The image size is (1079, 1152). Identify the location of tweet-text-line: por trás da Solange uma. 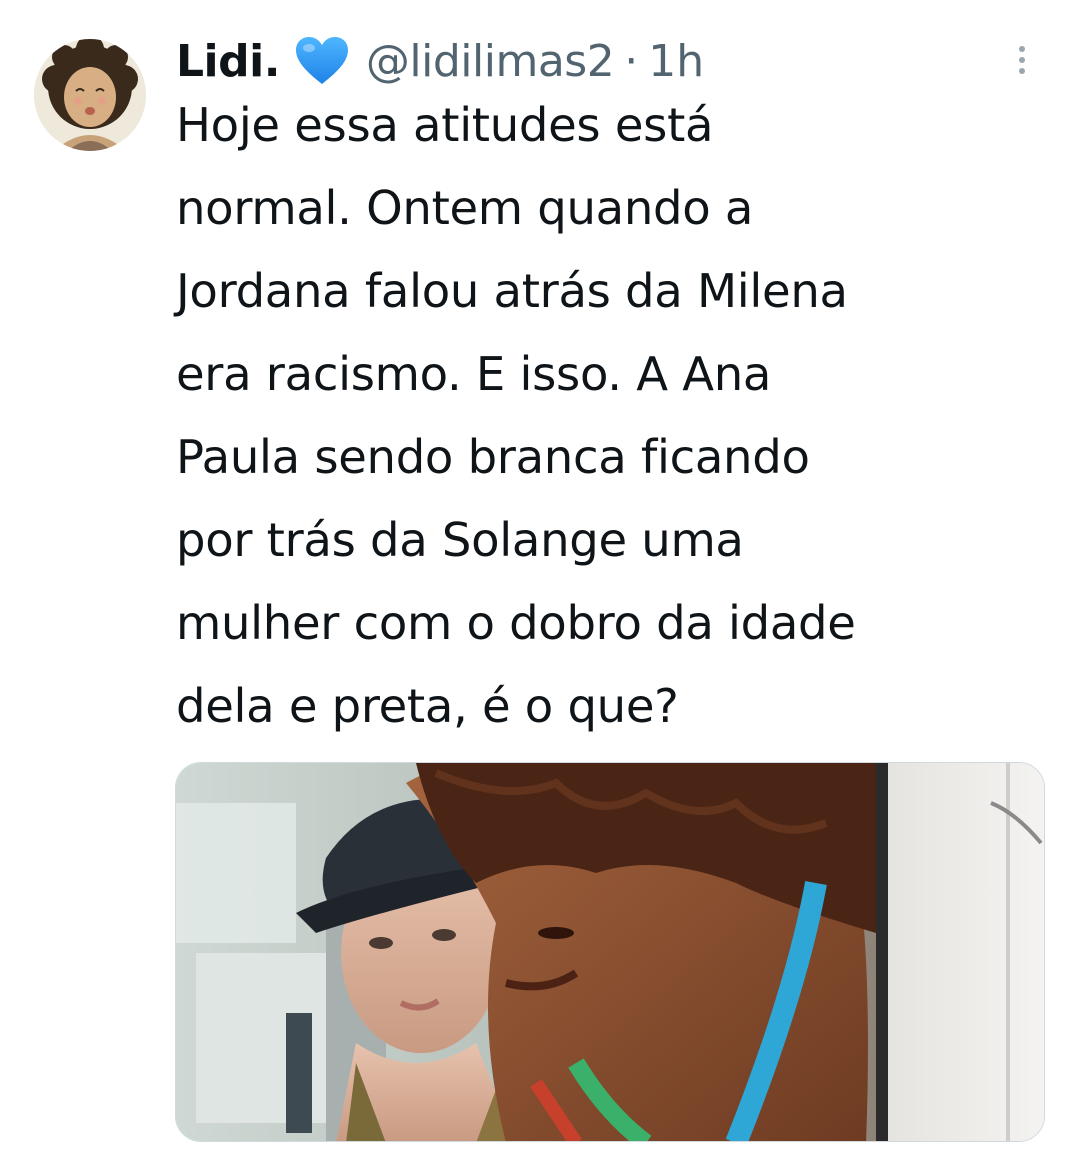
(460, 540).